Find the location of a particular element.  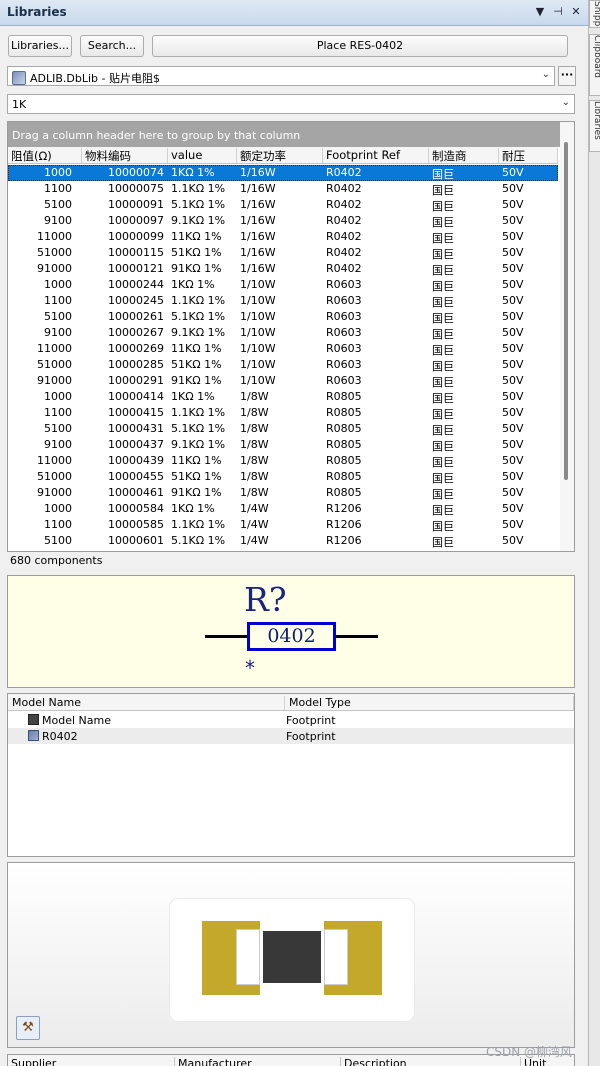

models-col-name: Model Name is located at coordinates (146, 703).